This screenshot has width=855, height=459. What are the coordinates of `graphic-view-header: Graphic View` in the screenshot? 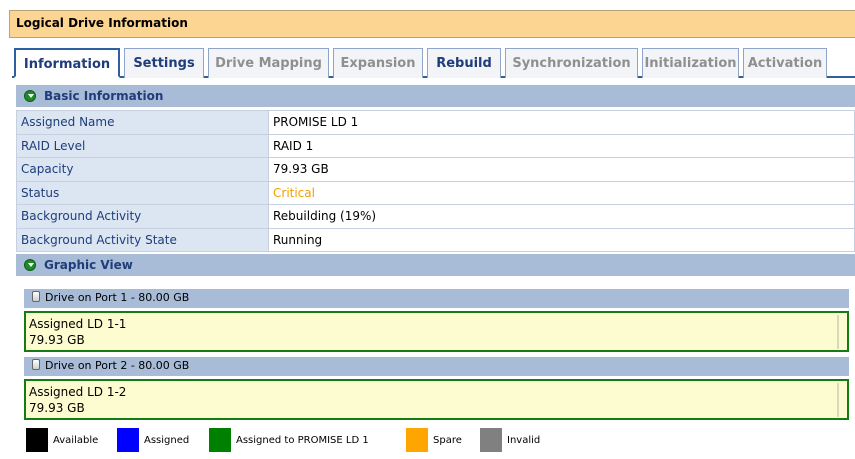 It's located at (435, 265).